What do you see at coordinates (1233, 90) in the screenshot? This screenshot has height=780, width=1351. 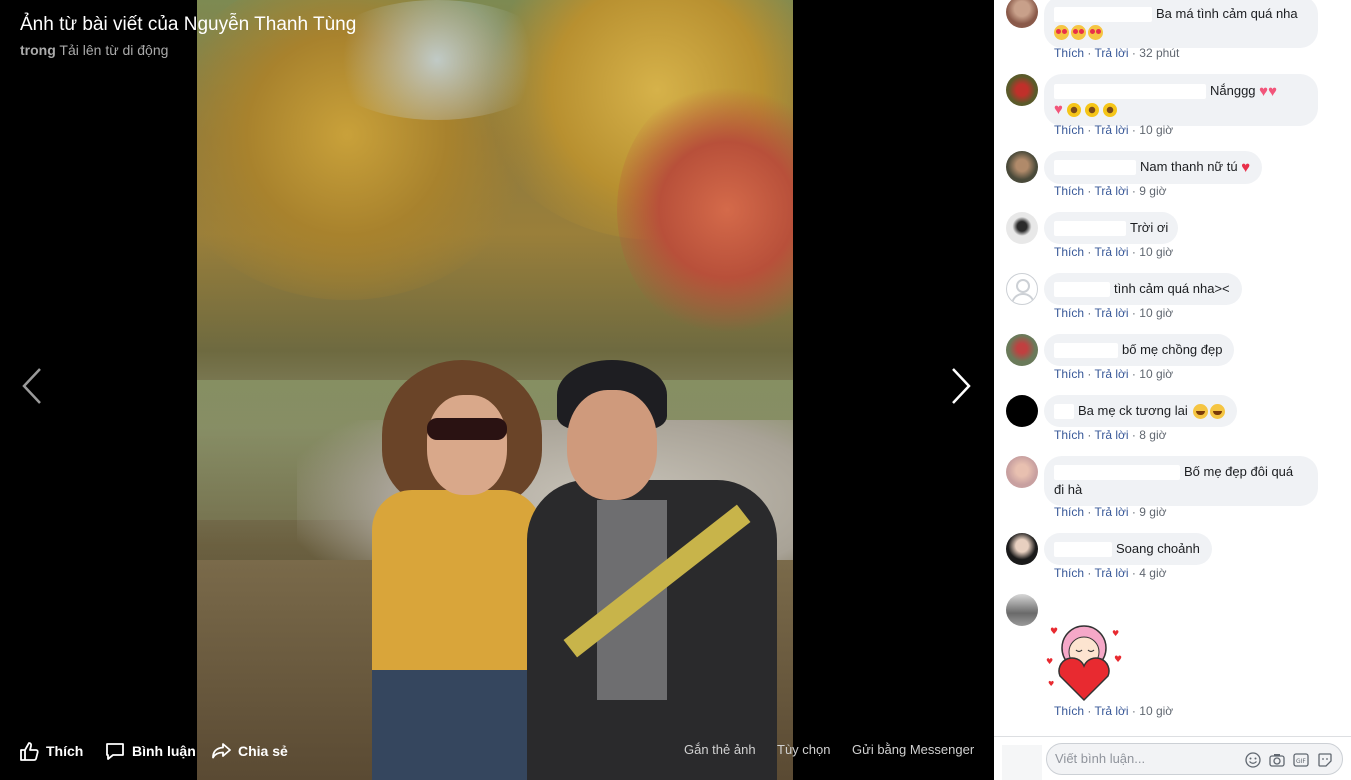 I see `comment-text: Nắnggg` at bounding box center [1233, 90].